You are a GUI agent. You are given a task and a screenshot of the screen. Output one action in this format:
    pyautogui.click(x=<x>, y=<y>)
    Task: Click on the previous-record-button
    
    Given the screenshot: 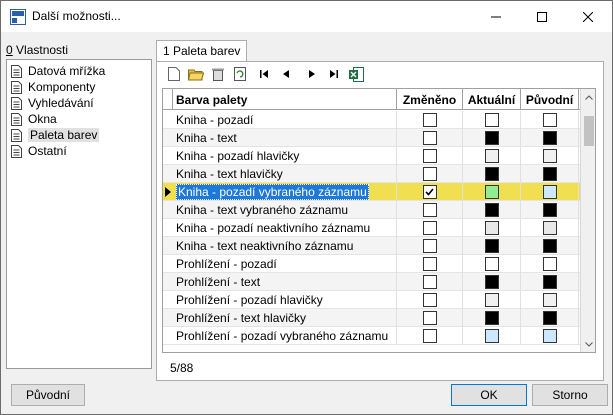 What is the action you would take?
    pyautogui.click(x=286, y=74)
    